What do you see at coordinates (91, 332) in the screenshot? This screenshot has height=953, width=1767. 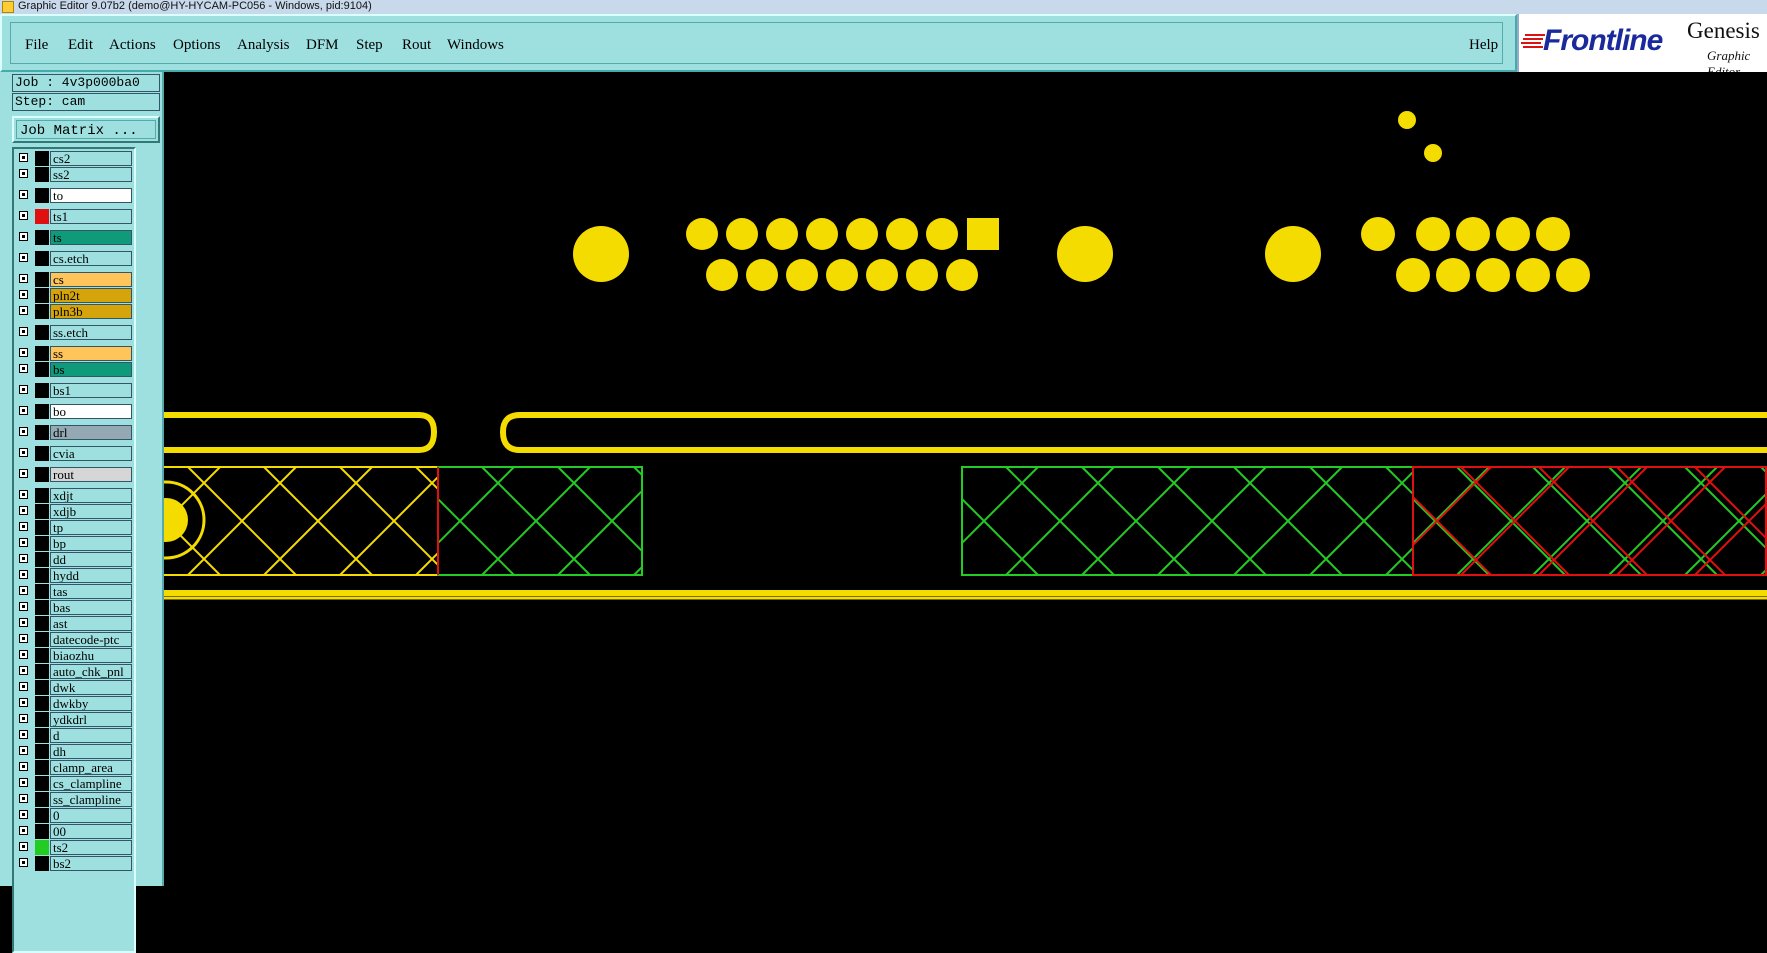 I see `layer-name: ss.etch` at bounding box center [91, 332].